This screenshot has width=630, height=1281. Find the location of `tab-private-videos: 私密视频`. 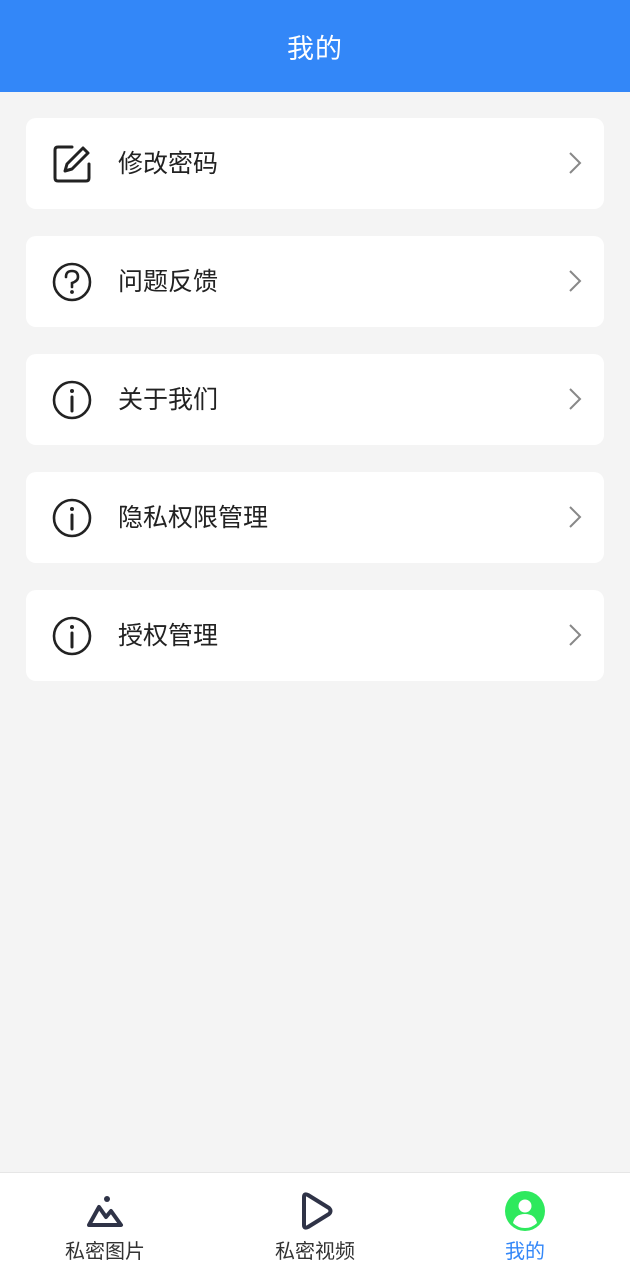

tab-private-videos: 私密视频 is located at coordinates (315, 1227).